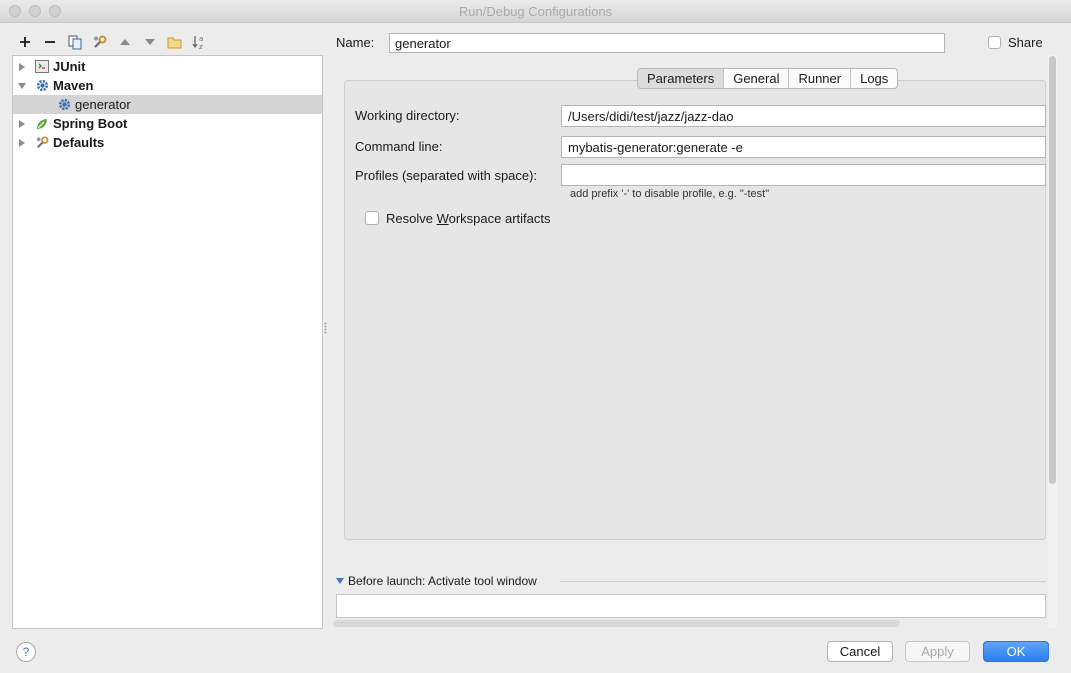 This screenshot has height=673, width=1071. I want to click on svg-text: a, so click(201, 39).